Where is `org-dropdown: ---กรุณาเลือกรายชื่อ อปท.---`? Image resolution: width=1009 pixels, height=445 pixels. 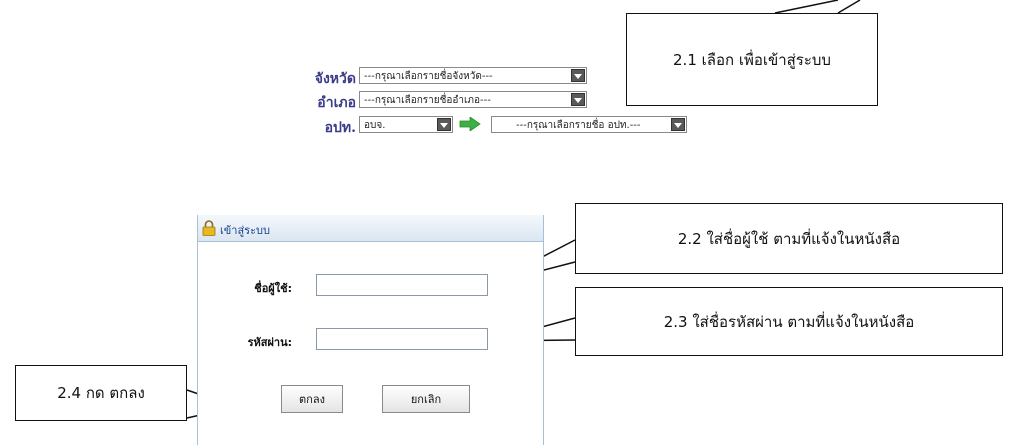 org-dropdown: ---กรุณาเลือกรายชื่อ อปท.--- is located at coordinates (589, 124).